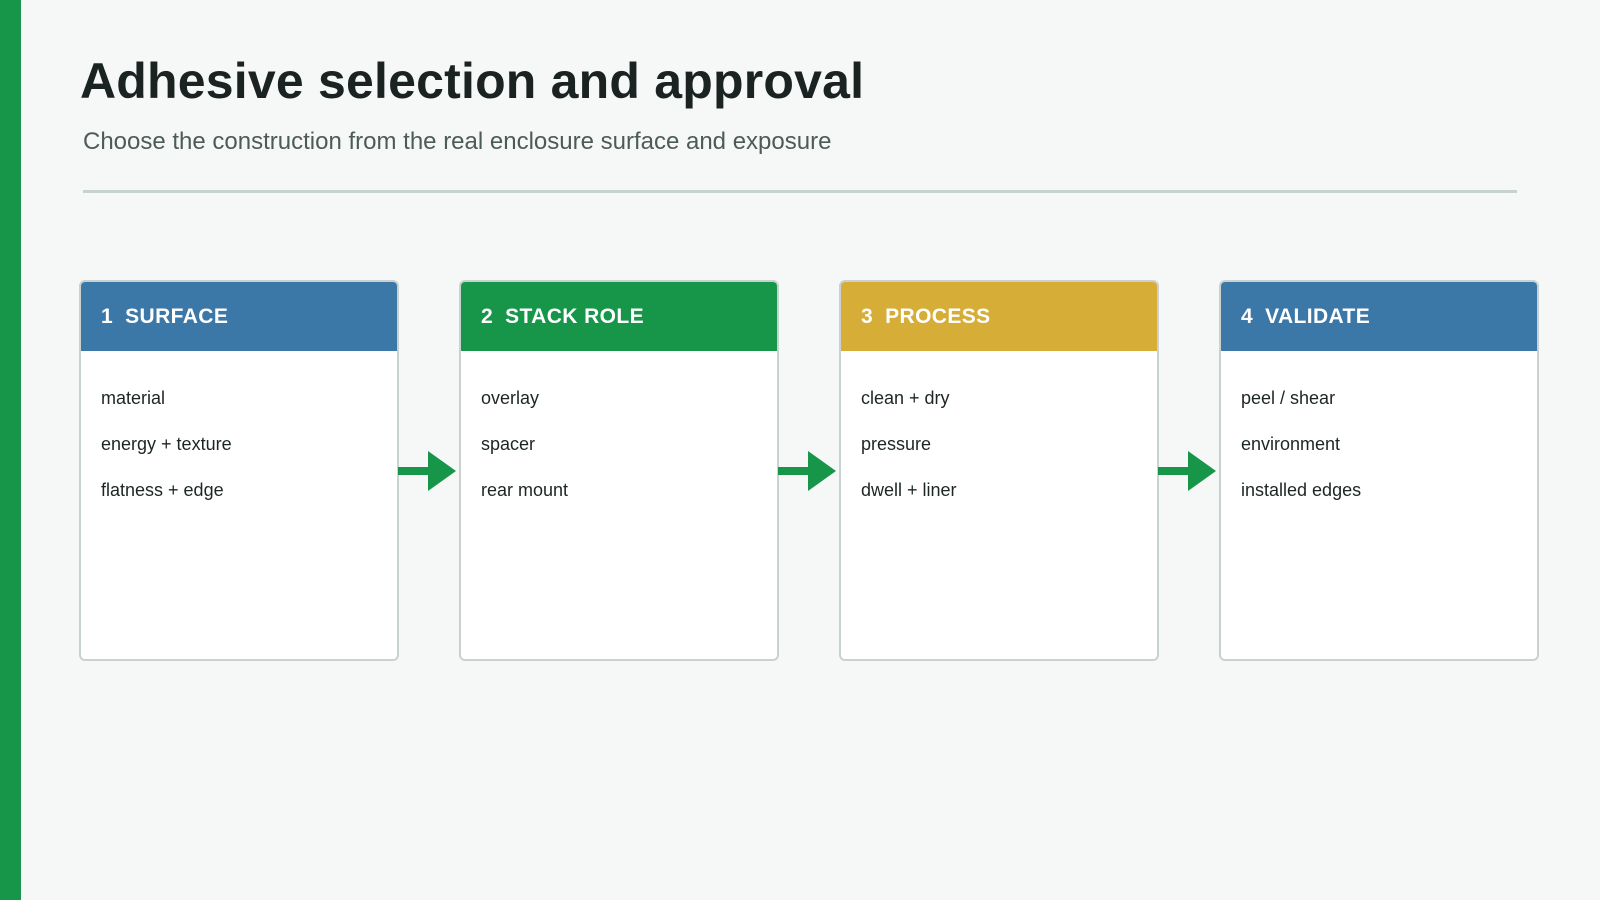  Describe the element at coordinates (508, 444) in the screenshot. I see `step-item: spacer` at that location.